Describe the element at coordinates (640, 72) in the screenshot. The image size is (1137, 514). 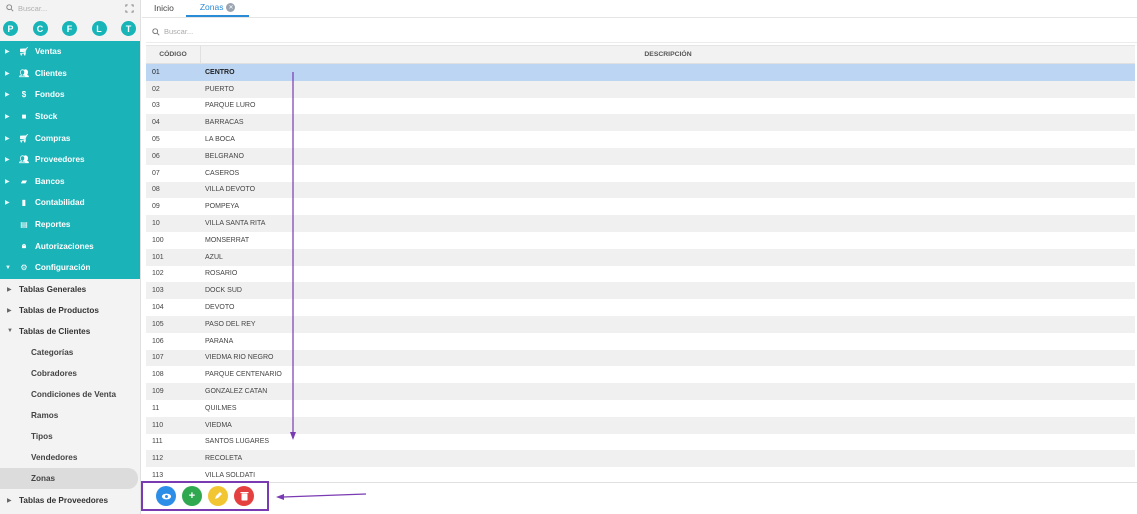
I see `table-row: 01 CENTRO` at that location.